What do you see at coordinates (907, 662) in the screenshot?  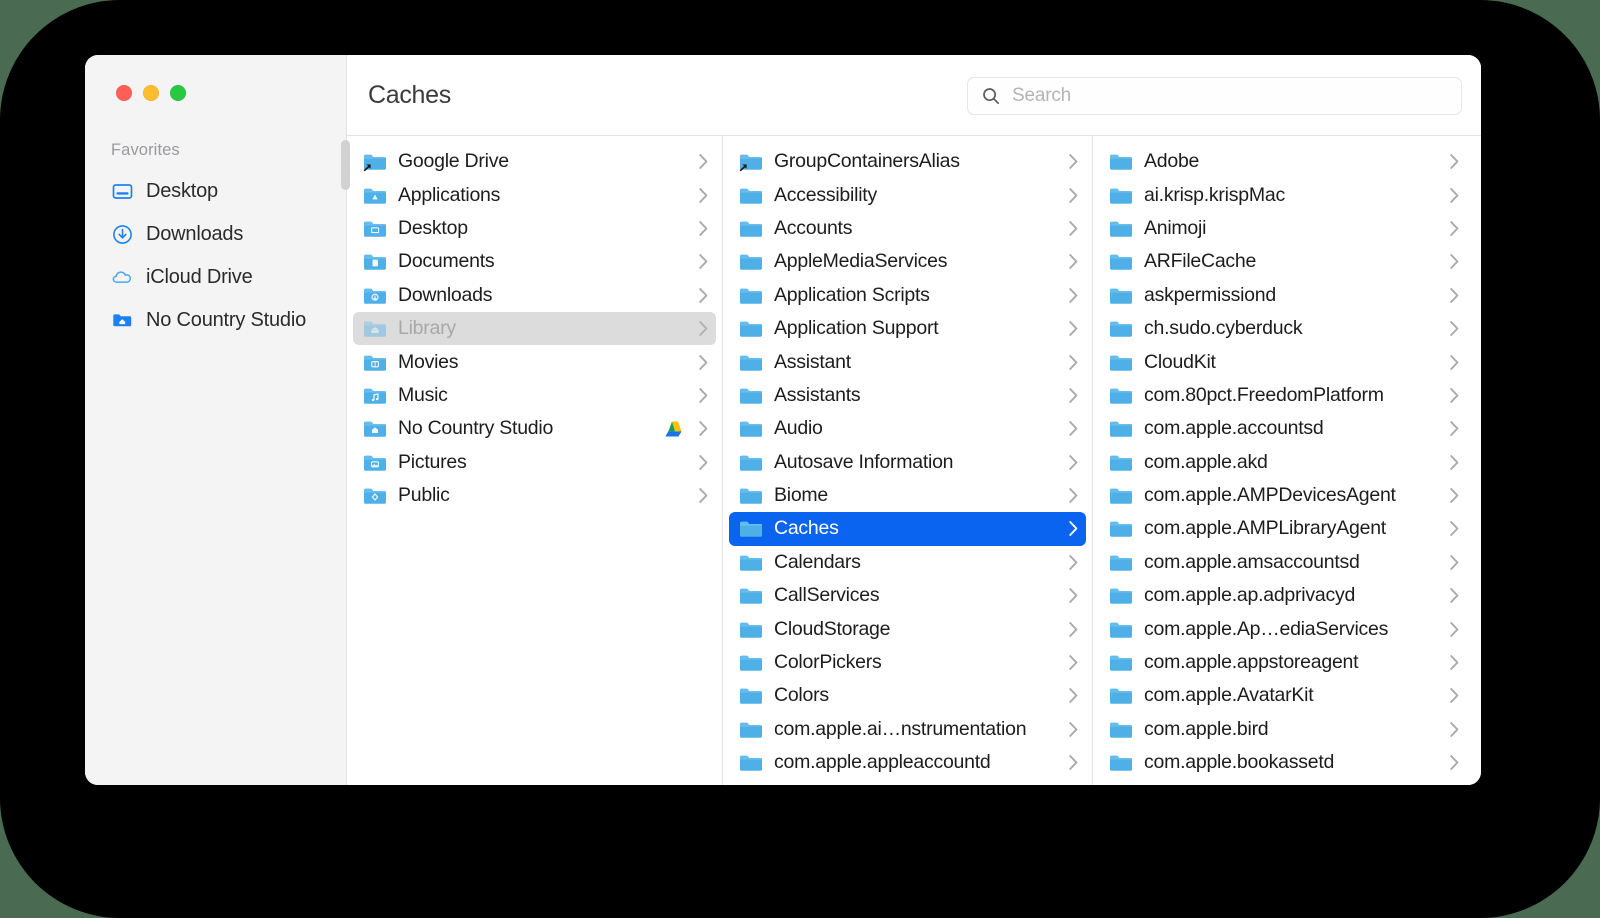 I see `file-row: ColorPickers` at bounding box center [907, 662].